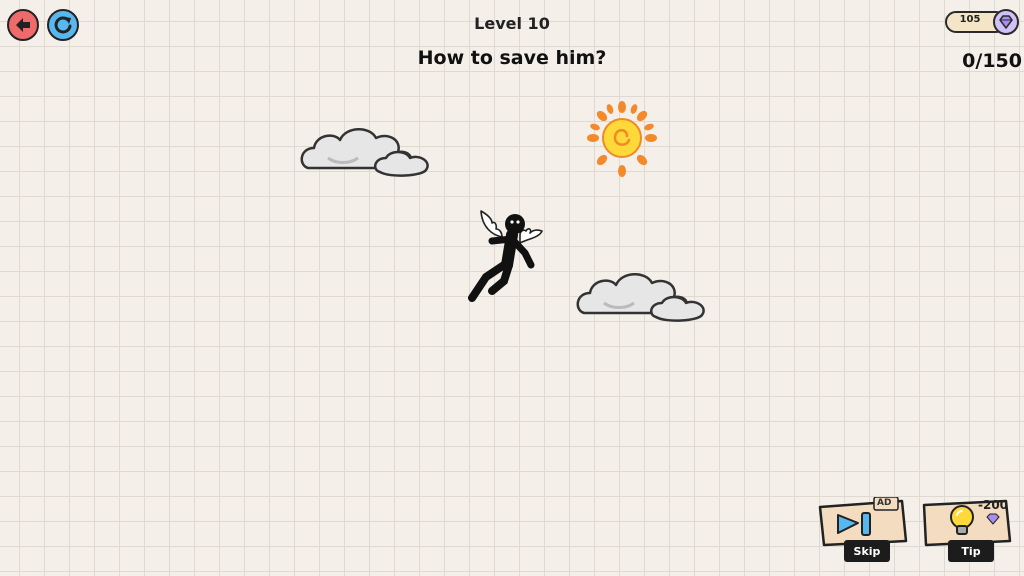  I want to click on tip-button: -200 Tip, so click(967, 529).